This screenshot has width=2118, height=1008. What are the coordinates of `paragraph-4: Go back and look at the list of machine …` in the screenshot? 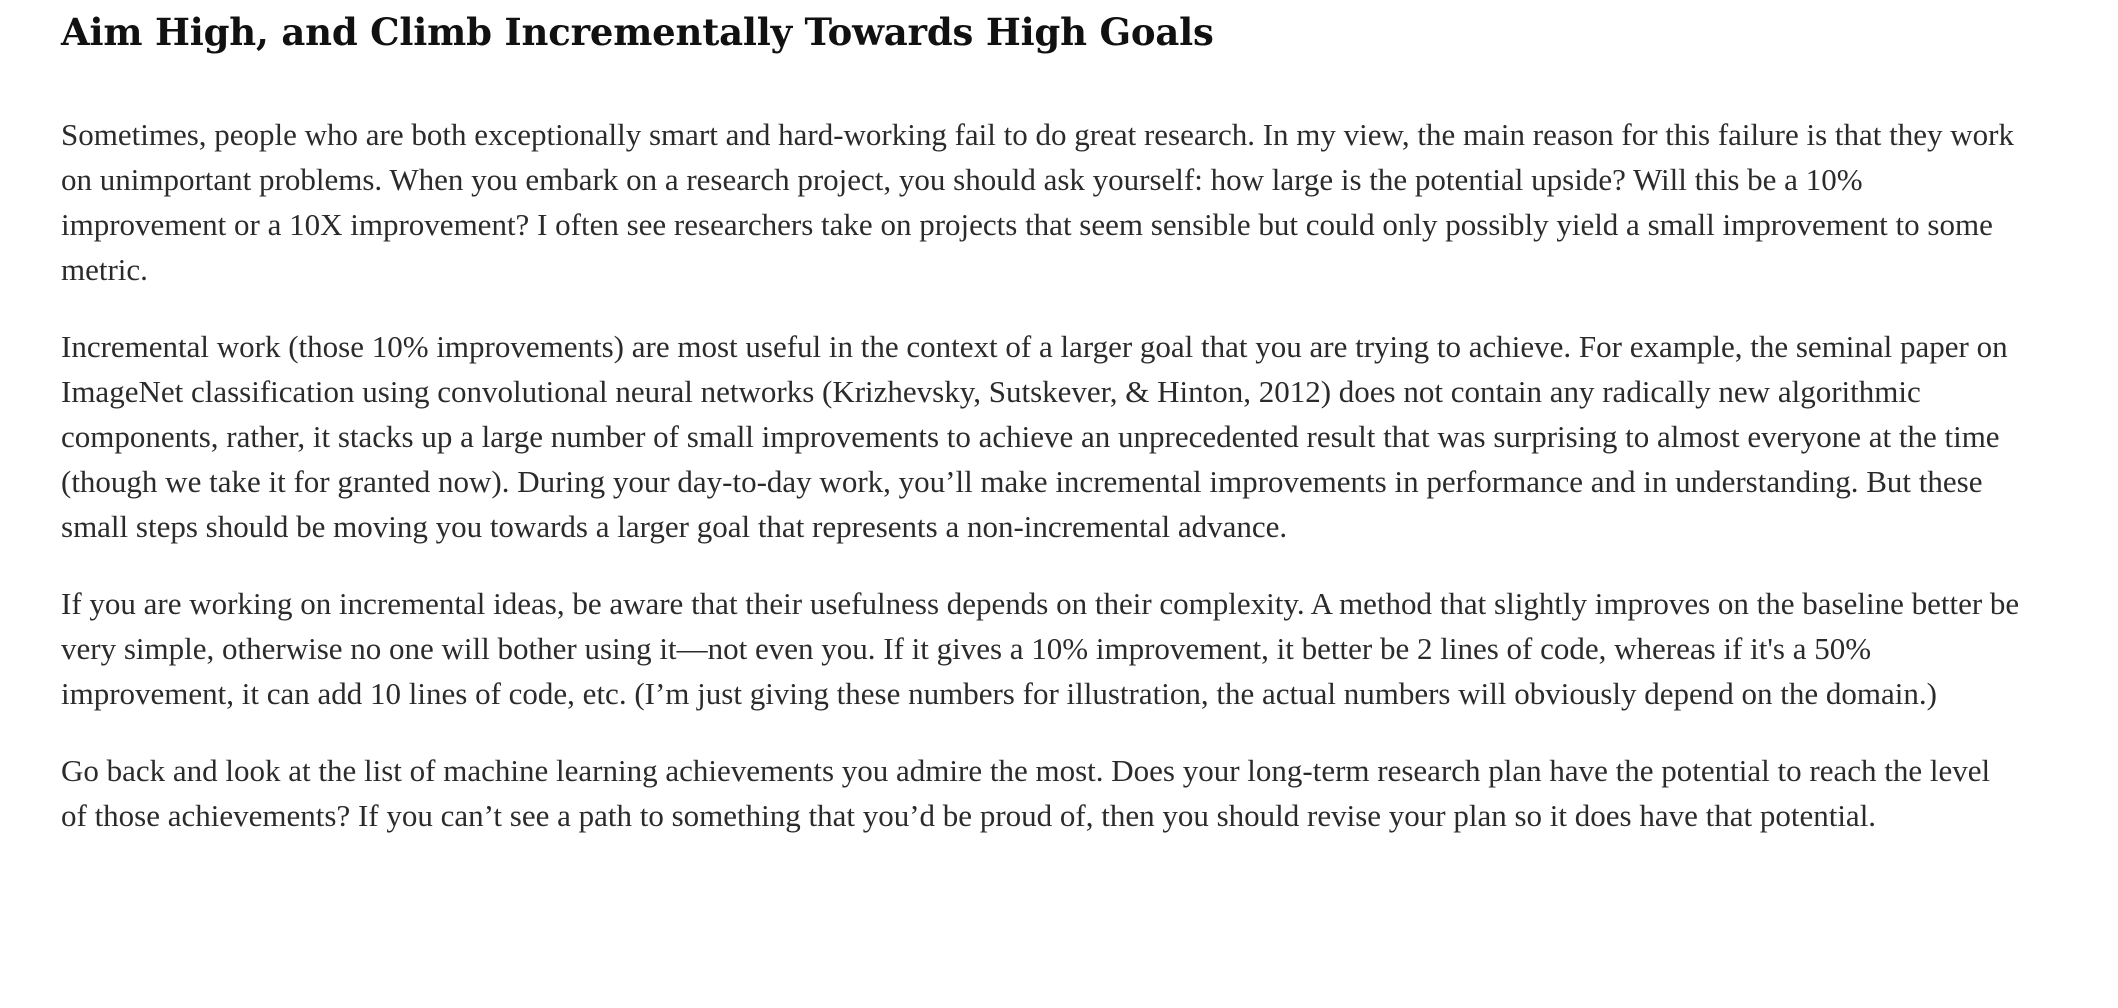 It's located at (1026, 793).